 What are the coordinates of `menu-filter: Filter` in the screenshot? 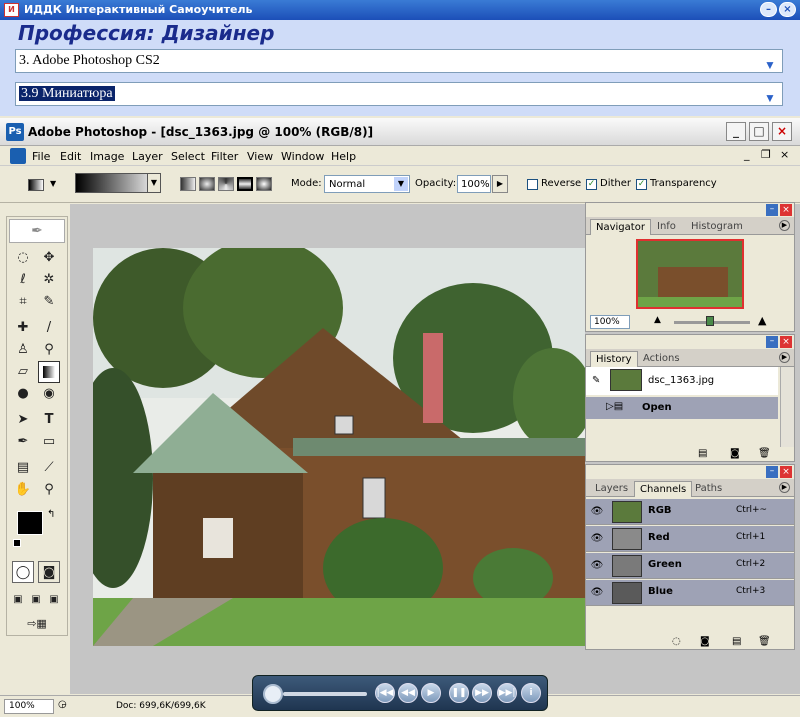 It's located at (224, 156).